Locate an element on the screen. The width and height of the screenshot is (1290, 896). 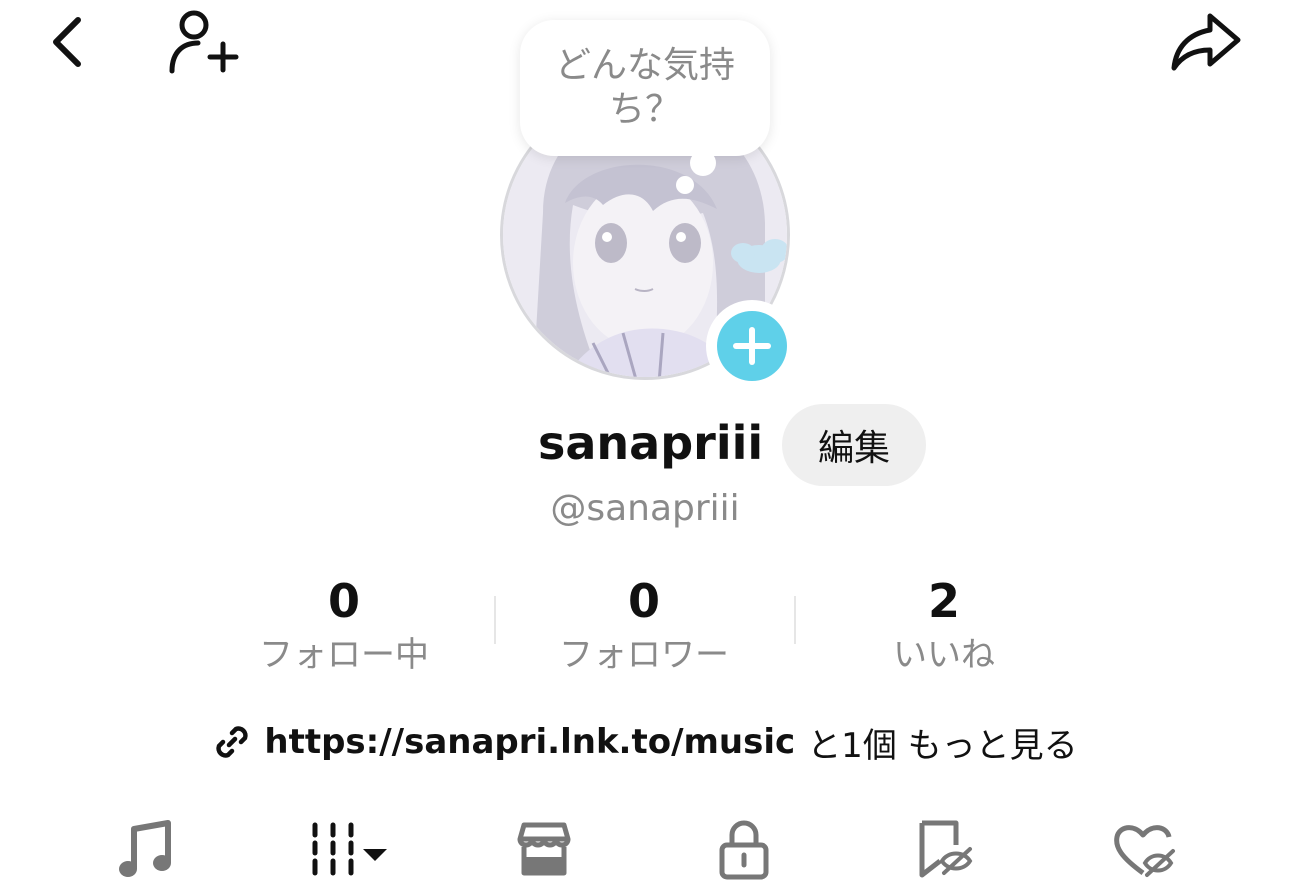
stats-row: 0 フォロー中 0 フォロワー 2 いいね is located at coordinates (644, 629).